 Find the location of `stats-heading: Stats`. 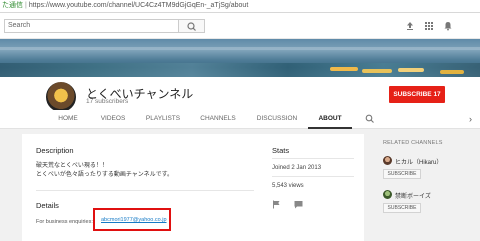

stats-heading: Stats is located at coordinates (281, 150).